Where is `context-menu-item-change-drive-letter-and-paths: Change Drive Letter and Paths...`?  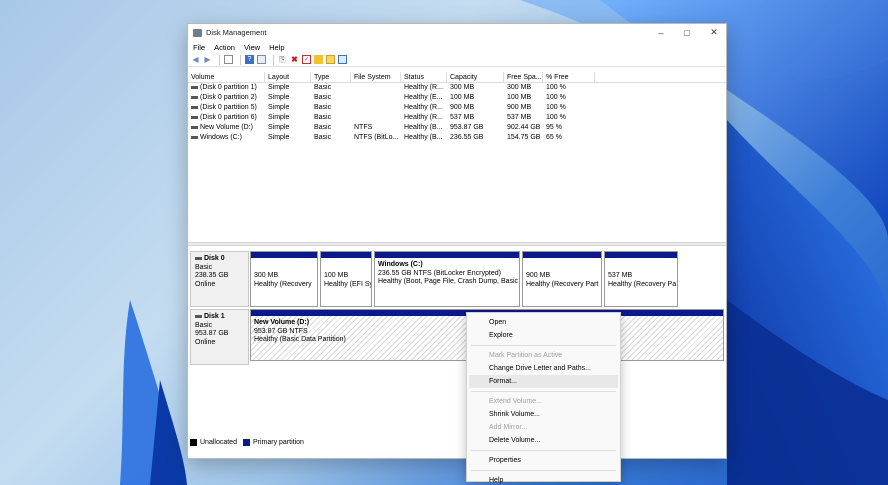 context-menu-item-change-drive-letter-and-paths: Change Drive Letter and Paths... is located at coordinates (543, 368).